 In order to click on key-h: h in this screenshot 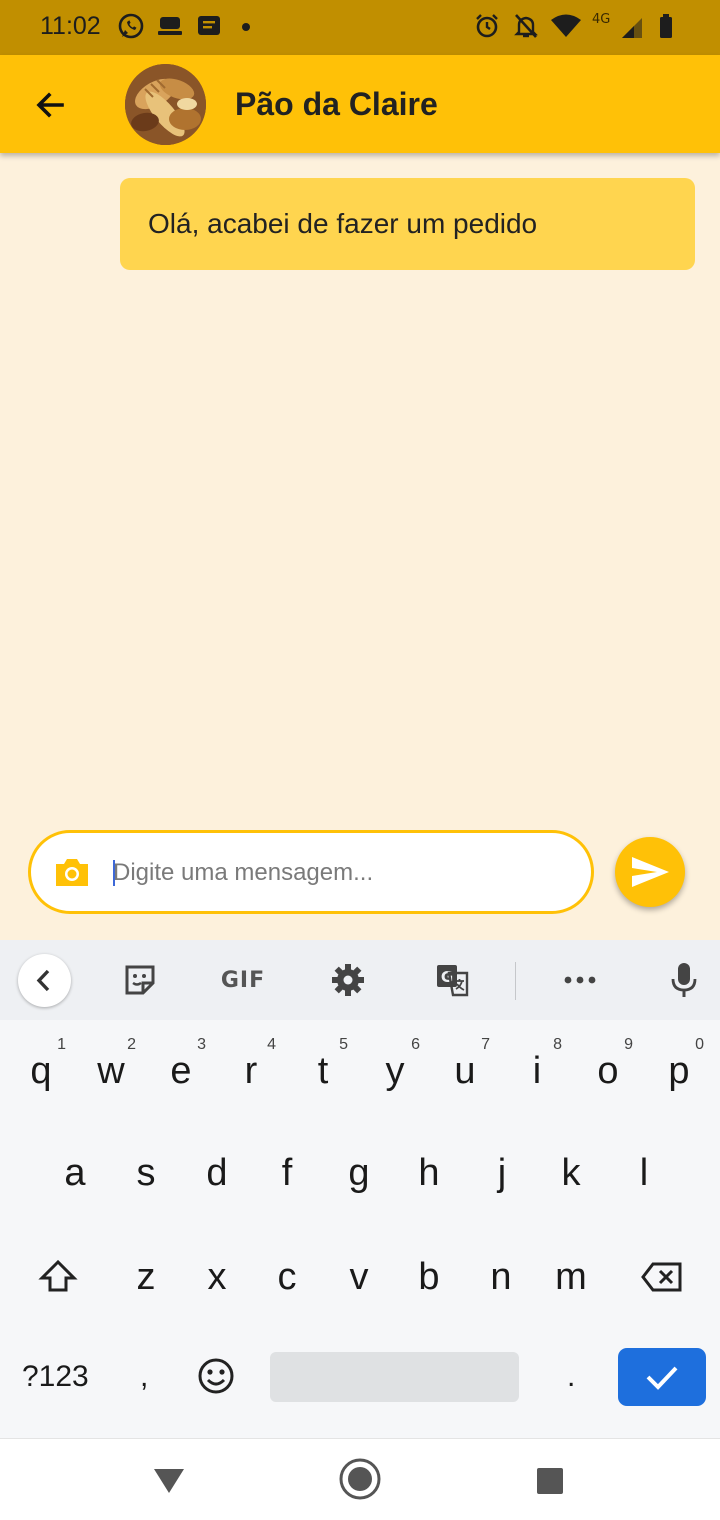, I will do `click(429, 1173)`.